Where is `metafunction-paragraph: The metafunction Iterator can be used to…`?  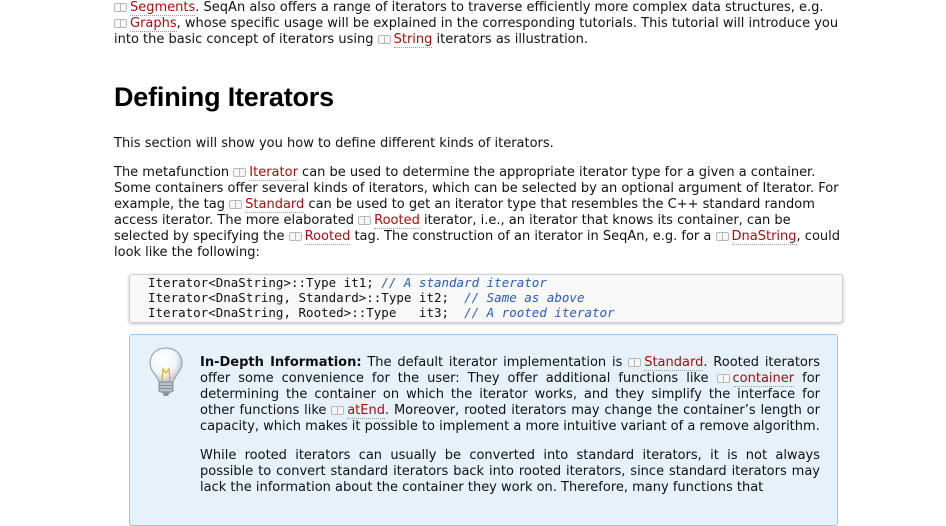
metafunction-paragraph: The metafunction Iterator can be used to… is located at coordinates (477, 212).